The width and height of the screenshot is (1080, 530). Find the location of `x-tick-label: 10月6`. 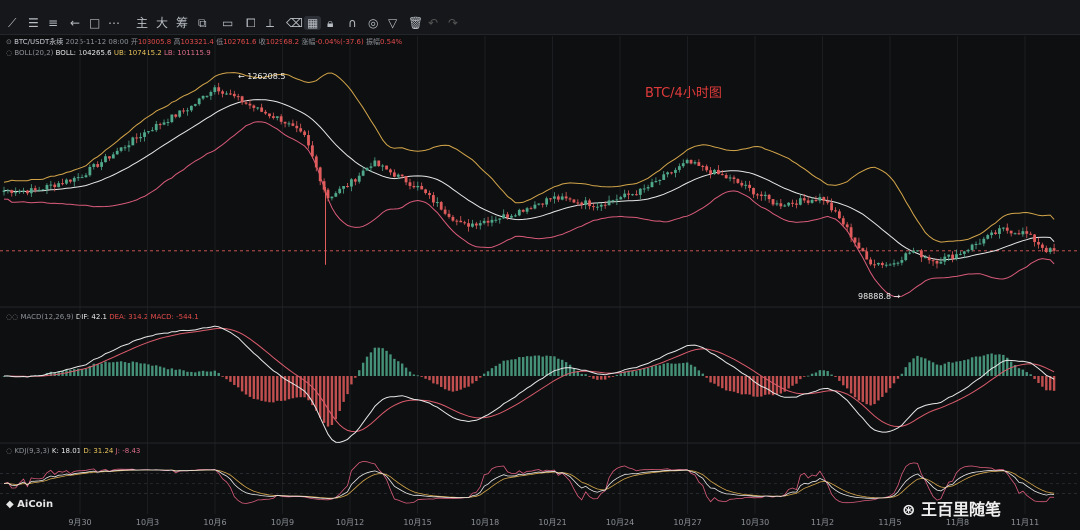

x-tick-label: 10月6 is located at coordinates (215, 522).